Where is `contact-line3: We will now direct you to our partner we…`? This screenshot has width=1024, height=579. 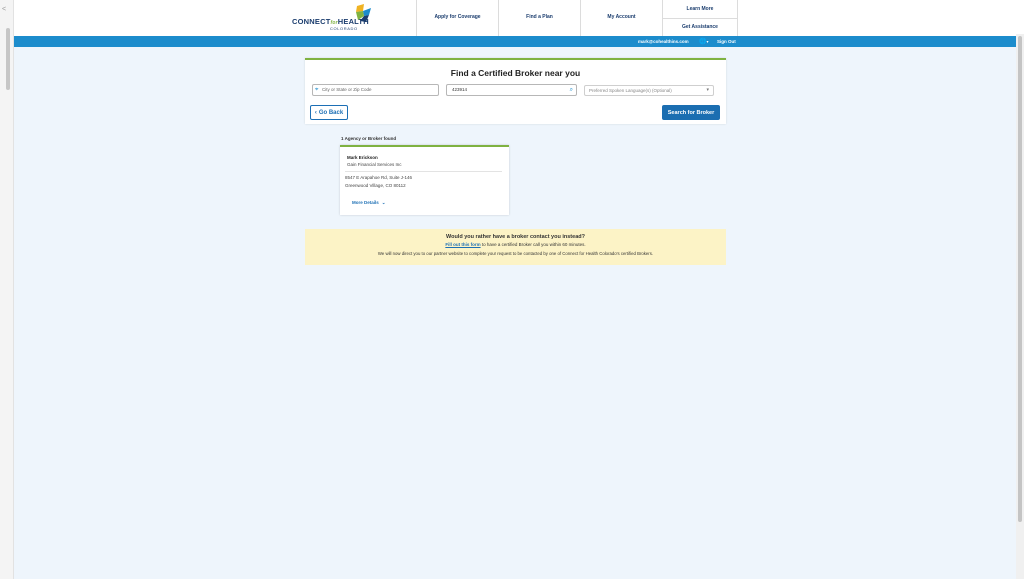
contact-line3: We will now direct you to our partner we… is located at coordinates (515, 253).